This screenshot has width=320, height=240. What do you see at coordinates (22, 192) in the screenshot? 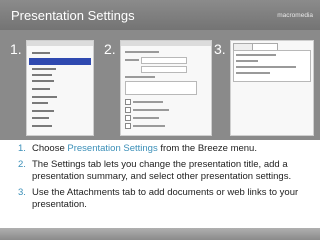
I see `step-number: 3.` at bounding box center [22, 192].